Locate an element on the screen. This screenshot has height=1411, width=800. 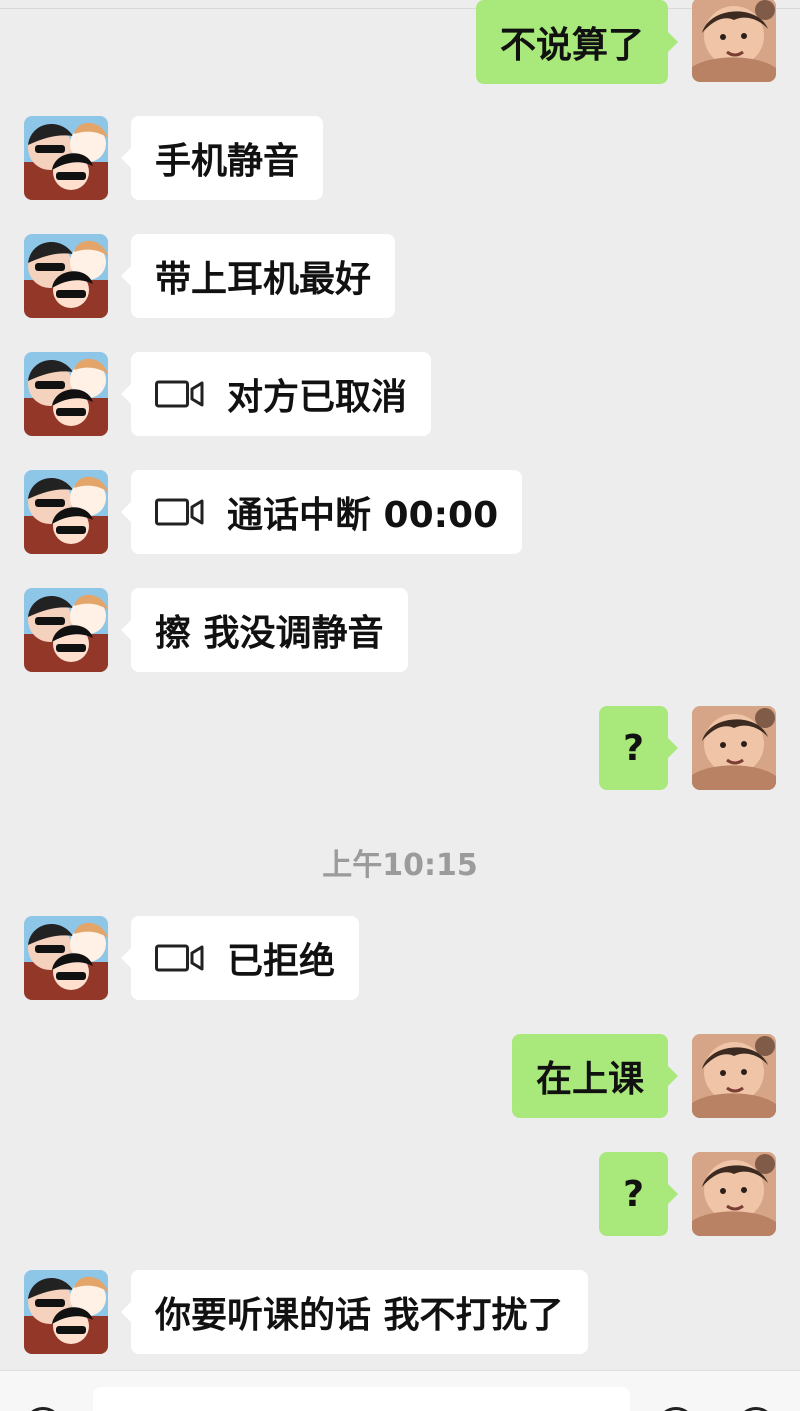
message-row-outgoing: 不说算了 is located at coordinates (400, 42).